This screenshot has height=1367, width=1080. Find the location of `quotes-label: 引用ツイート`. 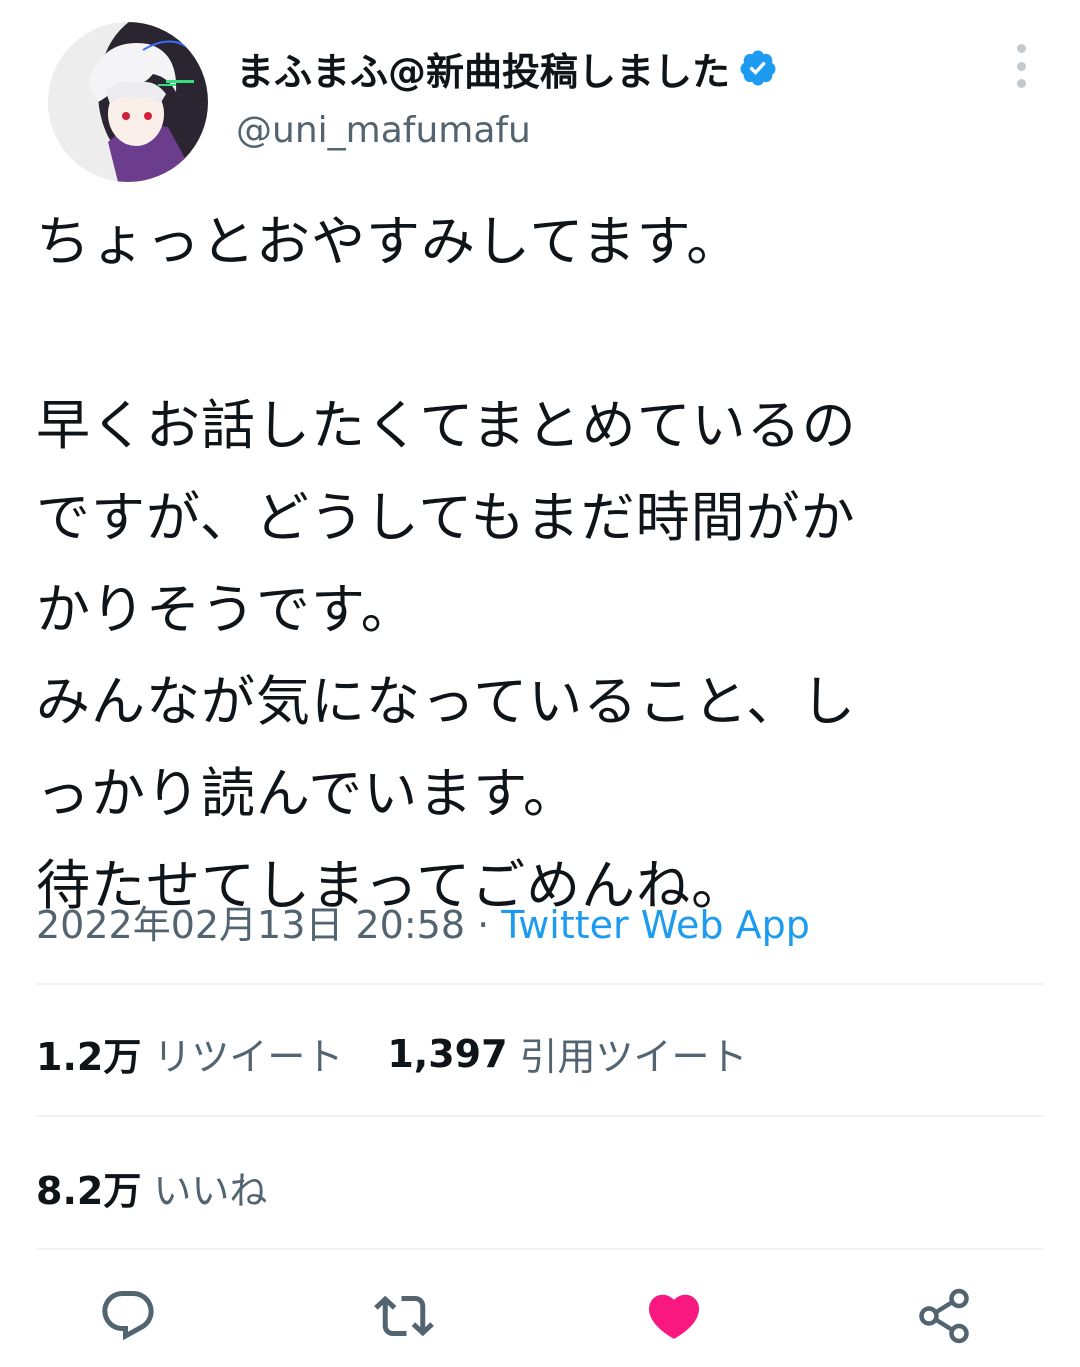

quotes-label: 引用ツイート is located at coordinates (634, 1053).